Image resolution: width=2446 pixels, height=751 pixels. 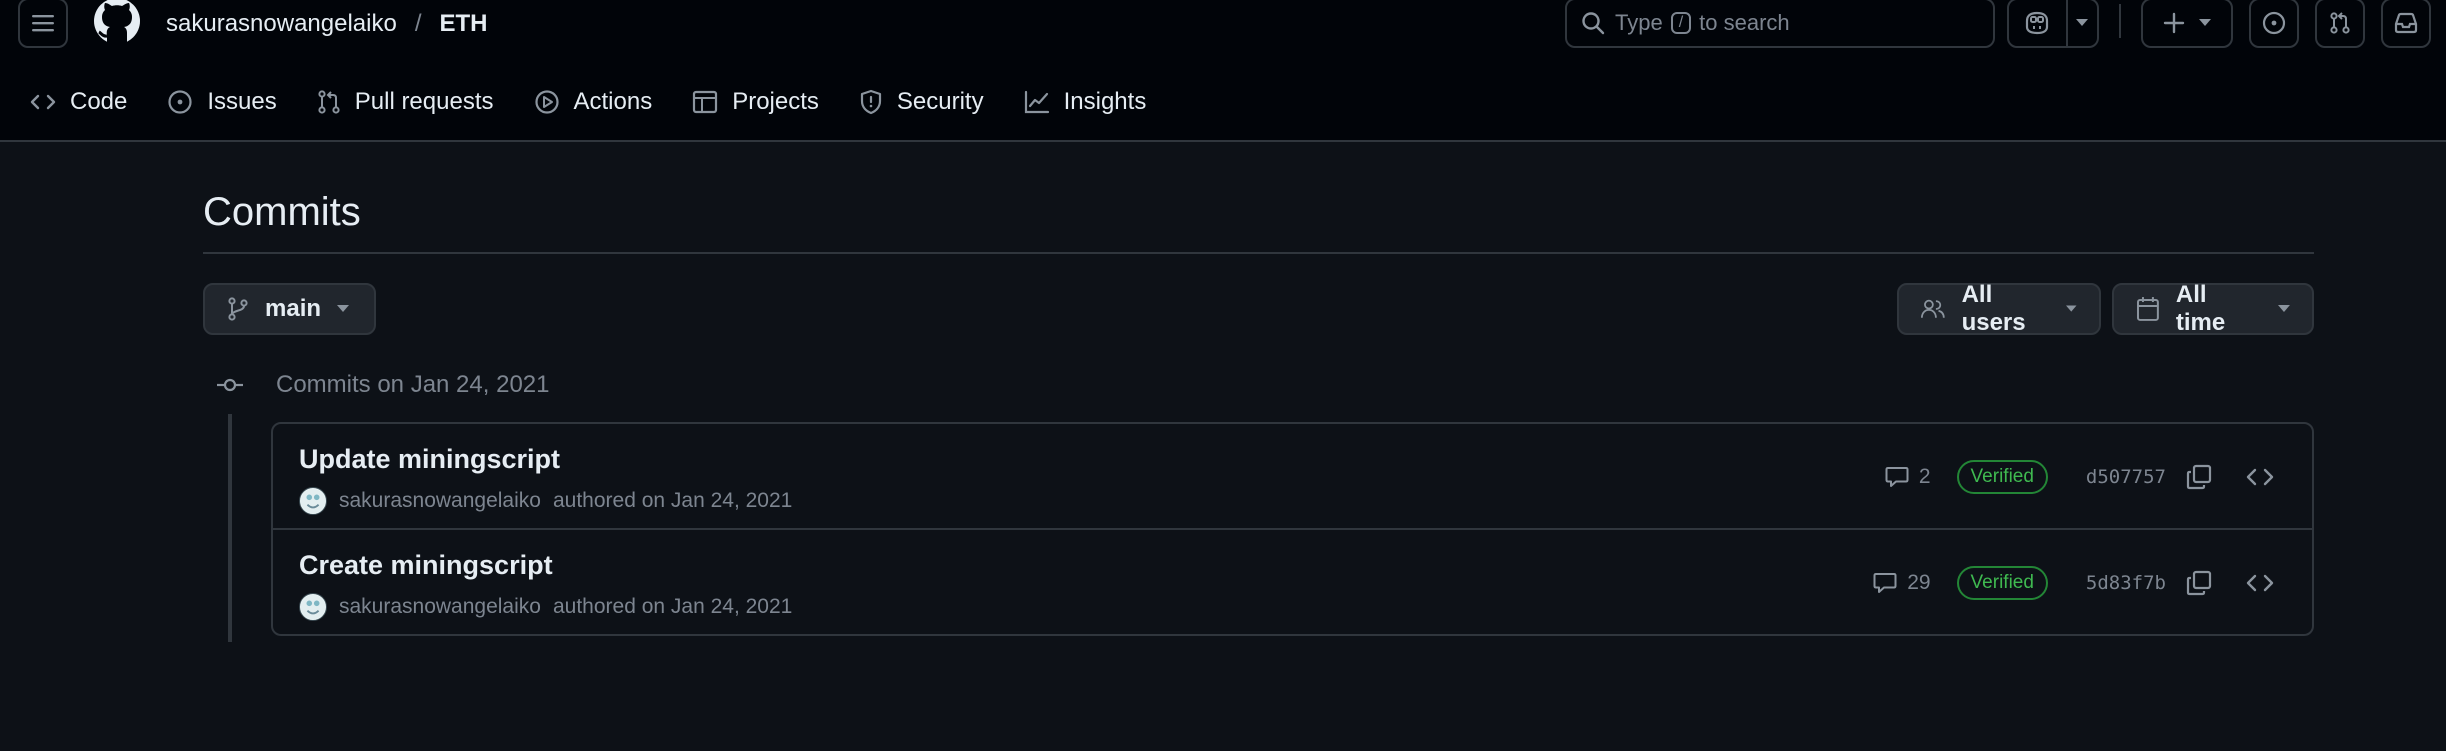 What do you see at coordinates (2200, 308) in the screenshot?
I see `time-filter-label: All time` at bounding box center [2200, 308].